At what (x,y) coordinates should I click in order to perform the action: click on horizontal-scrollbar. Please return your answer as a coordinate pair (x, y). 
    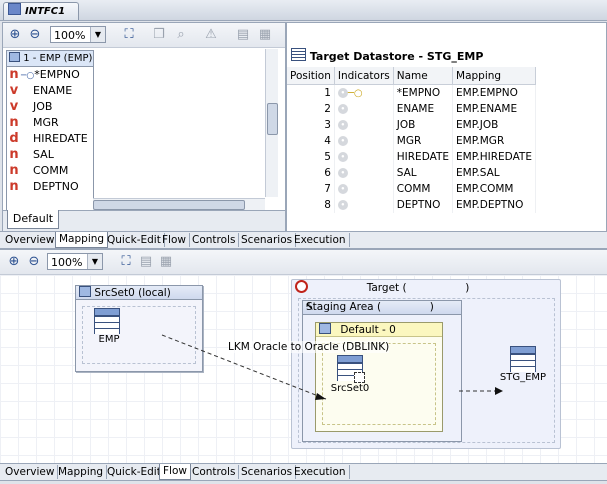
    Looking at the image, I should click on (179, 204).